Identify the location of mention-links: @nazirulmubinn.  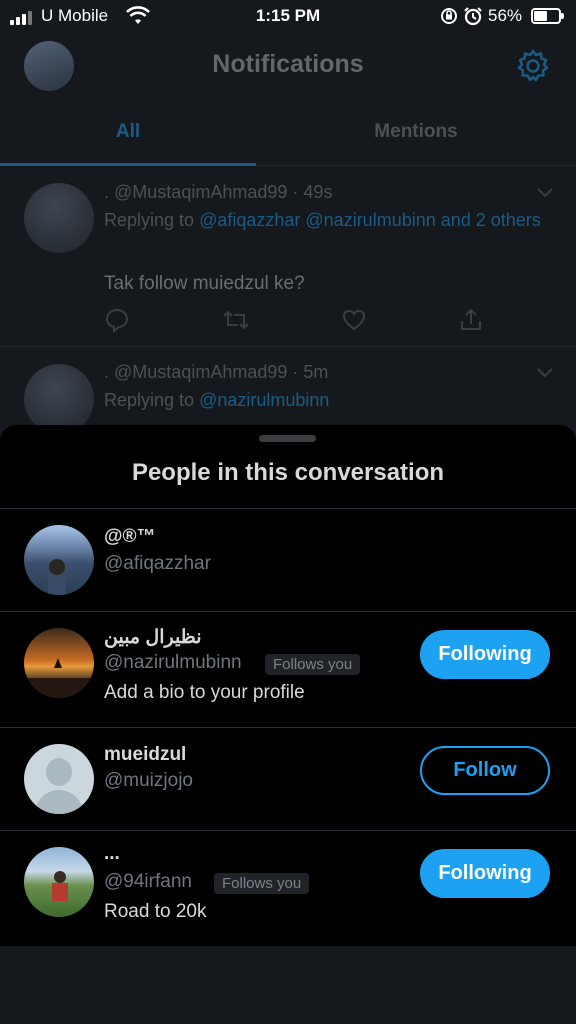
(264, 400).